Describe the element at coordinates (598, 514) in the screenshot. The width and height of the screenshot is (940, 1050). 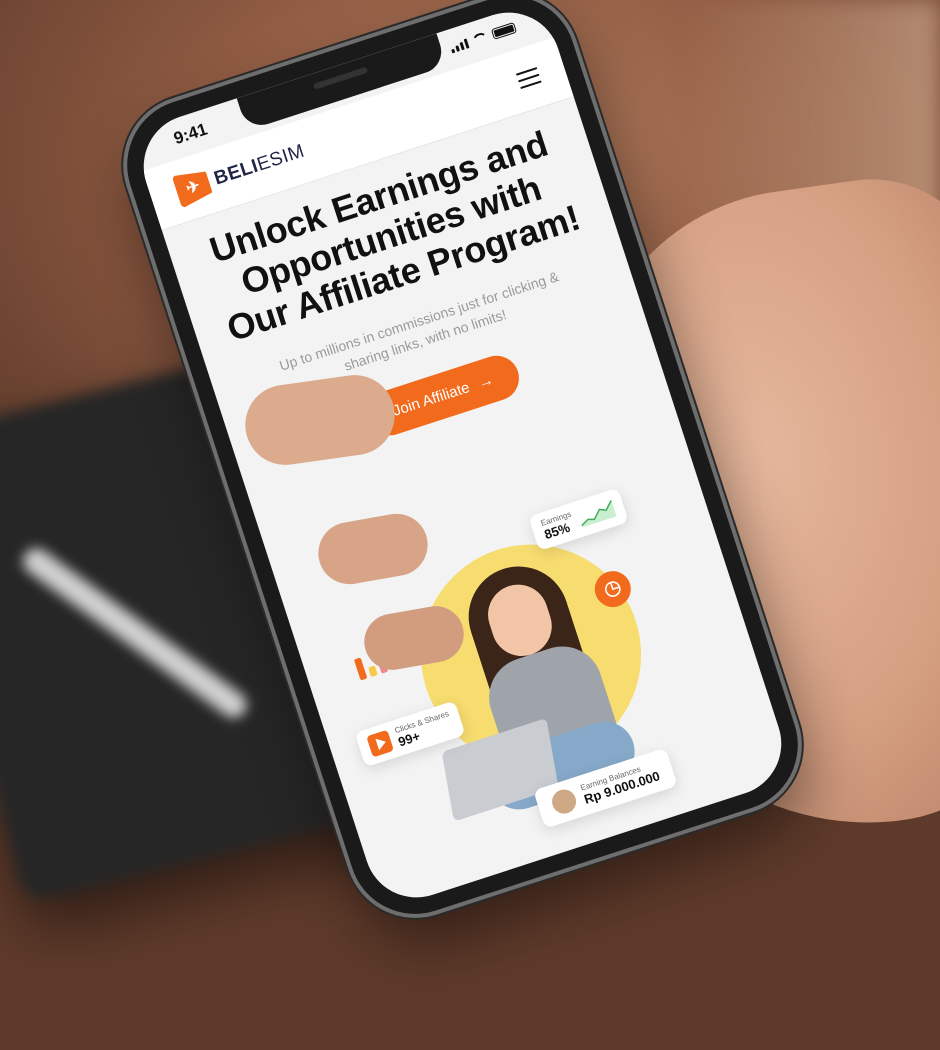
I see `sparkline-icon` at that location.